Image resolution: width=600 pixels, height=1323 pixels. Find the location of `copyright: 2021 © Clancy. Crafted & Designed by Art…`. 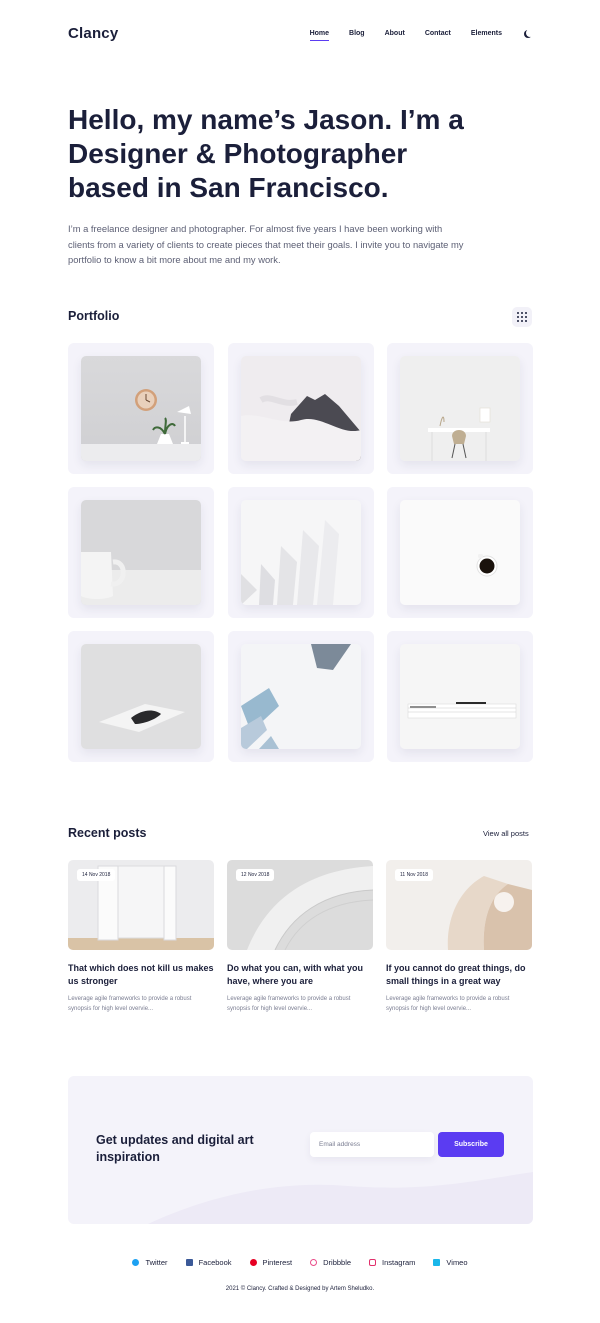

copyright: 2021 © Clancy. Crafted & Designed by Art… is located at coordinates (300, 1289).